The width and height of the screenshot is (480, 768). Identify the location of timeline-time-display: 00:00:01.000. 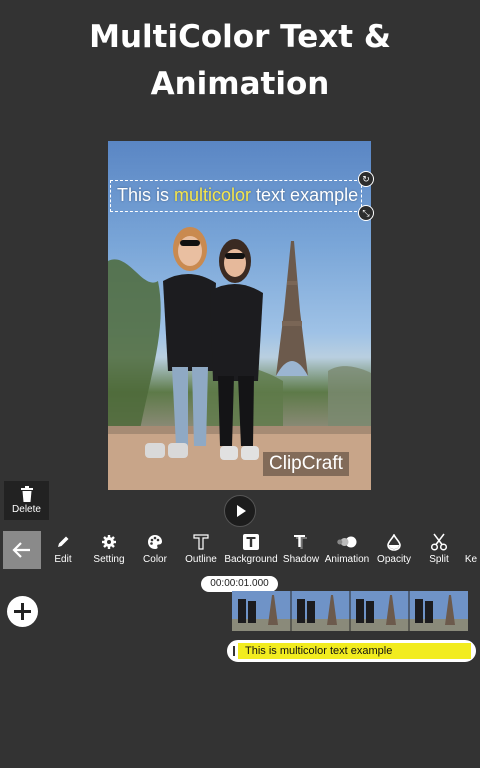
(239, 584).